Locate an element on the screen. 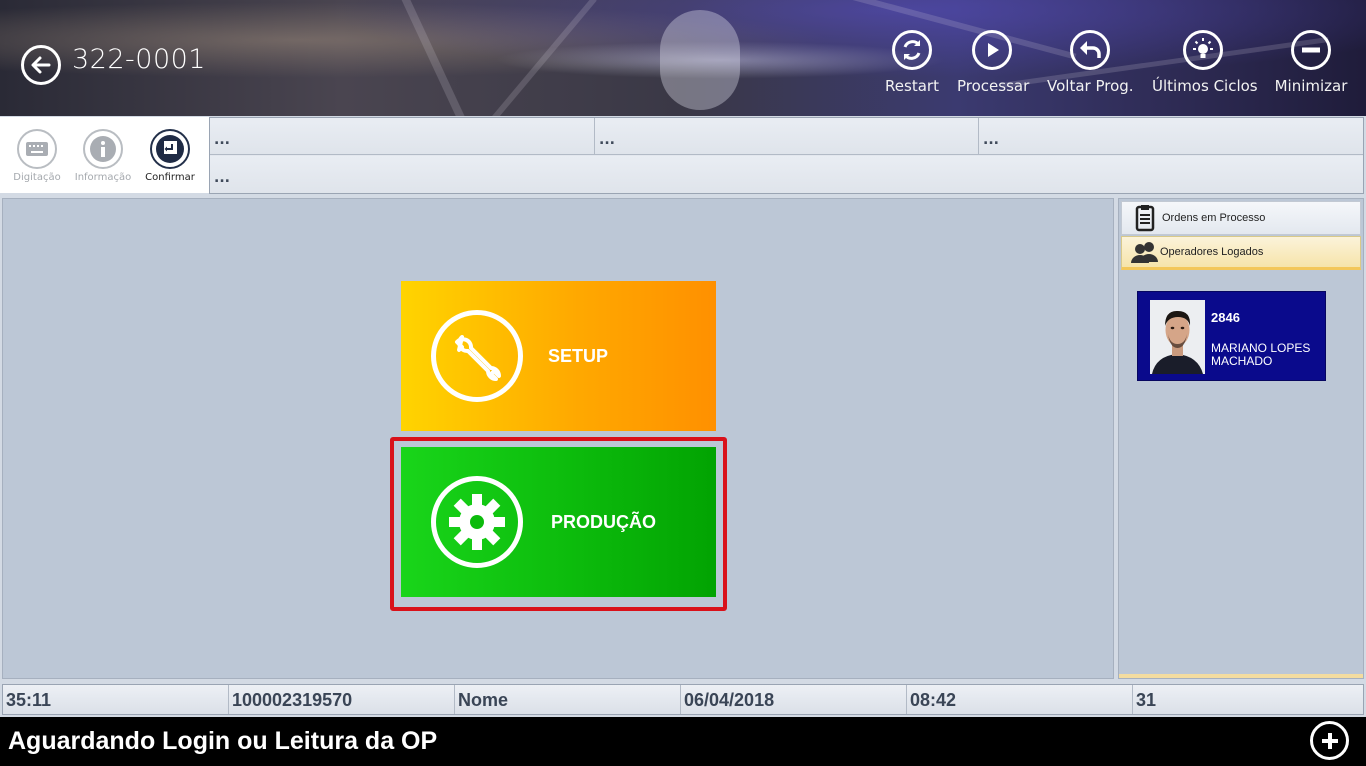  plus-icon is located at coordinates (1329, 740).